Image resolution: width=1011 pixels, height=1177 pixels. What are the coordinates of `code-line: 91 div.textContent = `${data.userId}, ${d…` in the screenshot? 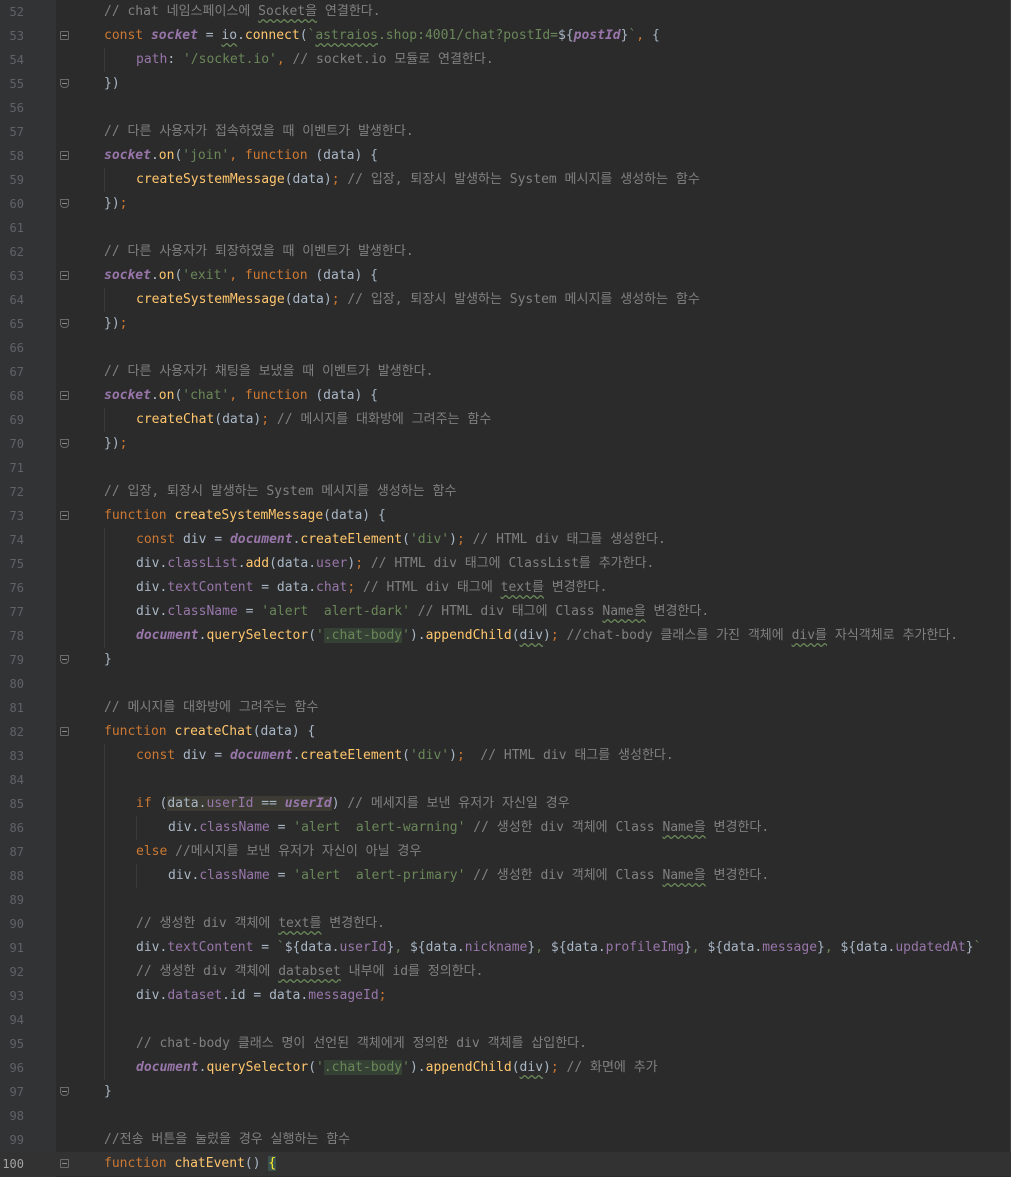 It's located at (505, 948).